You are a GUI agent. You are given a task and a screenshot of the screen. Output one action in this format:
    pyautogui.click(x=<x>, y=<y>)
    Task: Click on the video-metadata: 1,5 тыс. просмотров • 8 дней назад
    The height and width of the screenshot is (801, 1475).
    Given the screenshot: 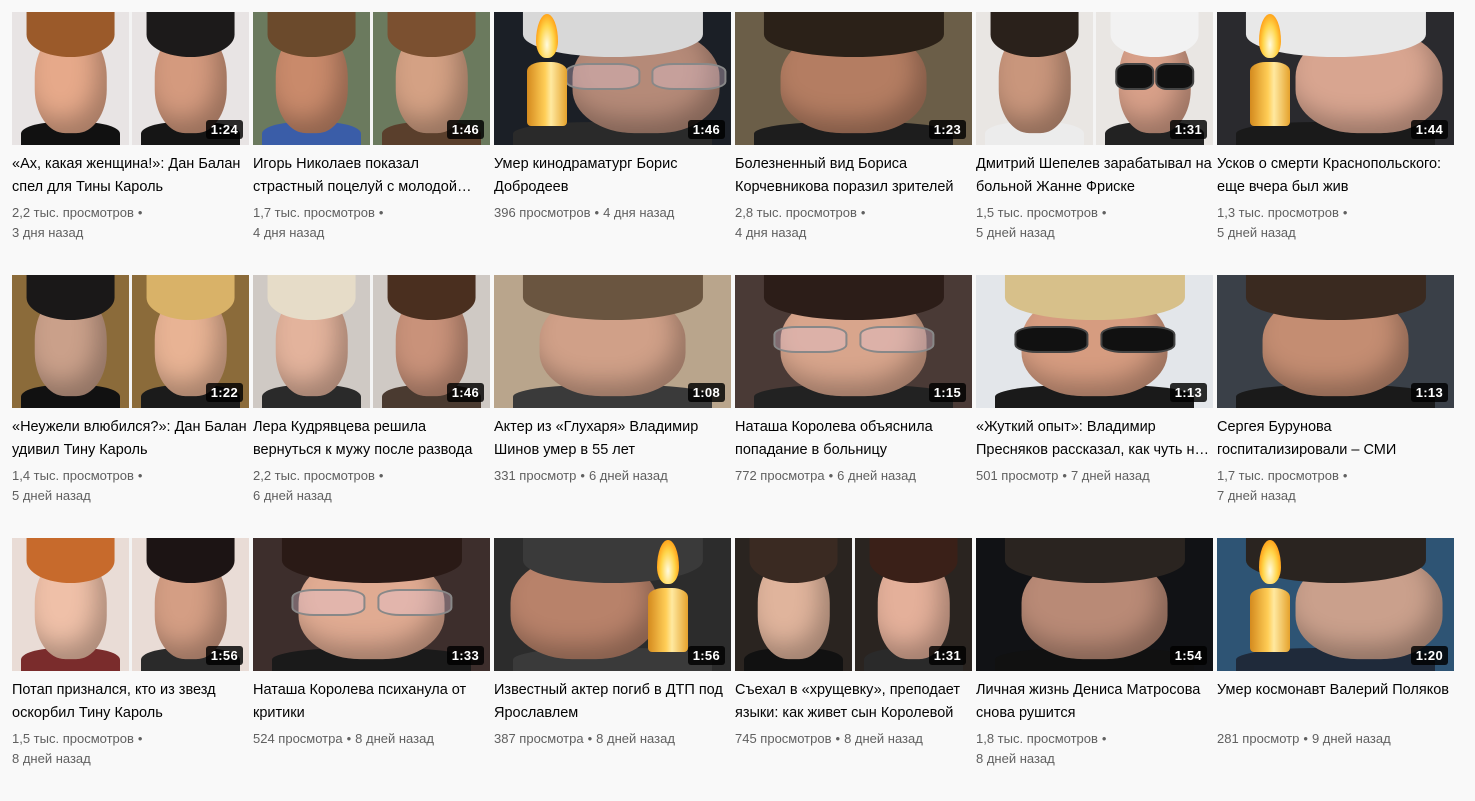 What is the action you would take?
    pyautogui.click(x=130, y=749)
    